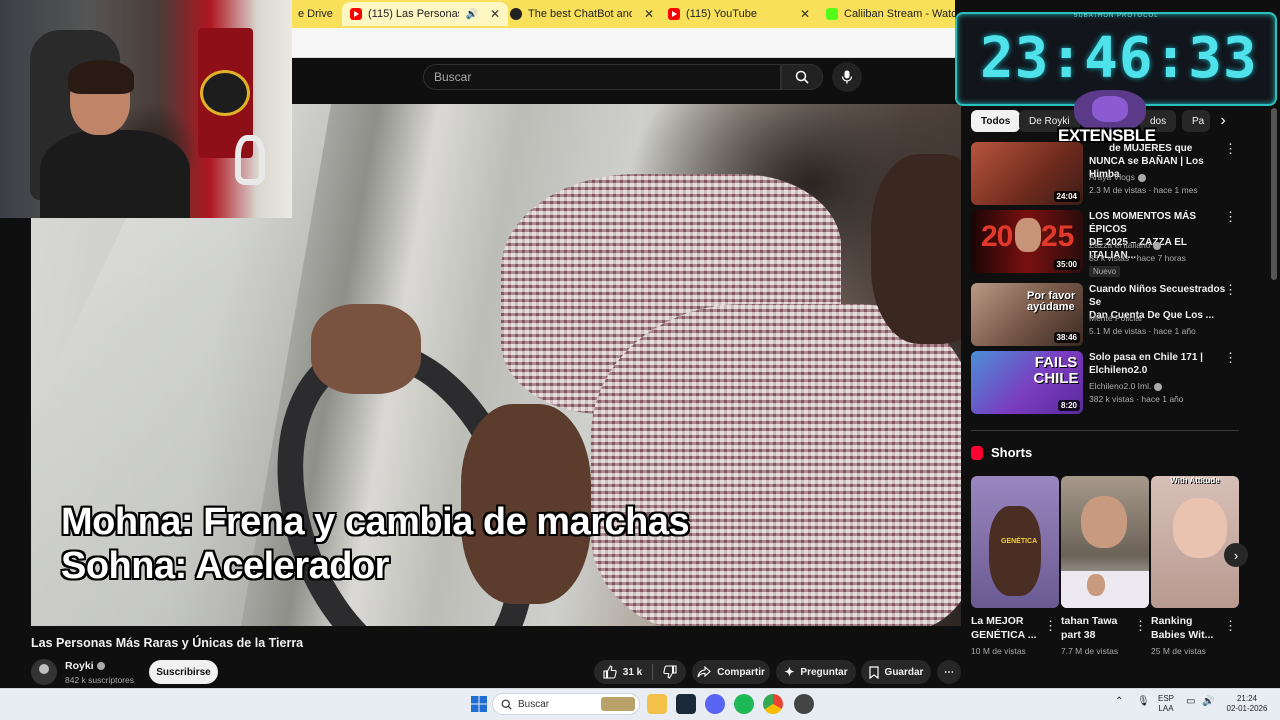 The image size is (1280, 720). What do you see at coordinates (686, 704) in the screenshot?
I see `steam-icon` at bounding box center [686, 704].